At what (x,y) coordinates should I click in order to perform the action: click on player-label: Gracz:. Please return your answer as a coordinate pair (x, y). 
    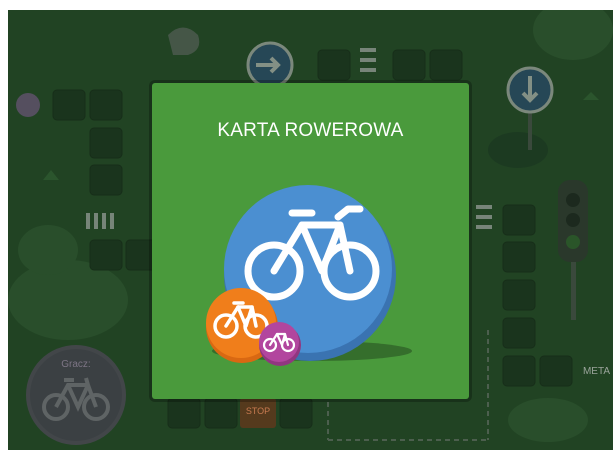
    Looking at the image, I should click on (76, 364).